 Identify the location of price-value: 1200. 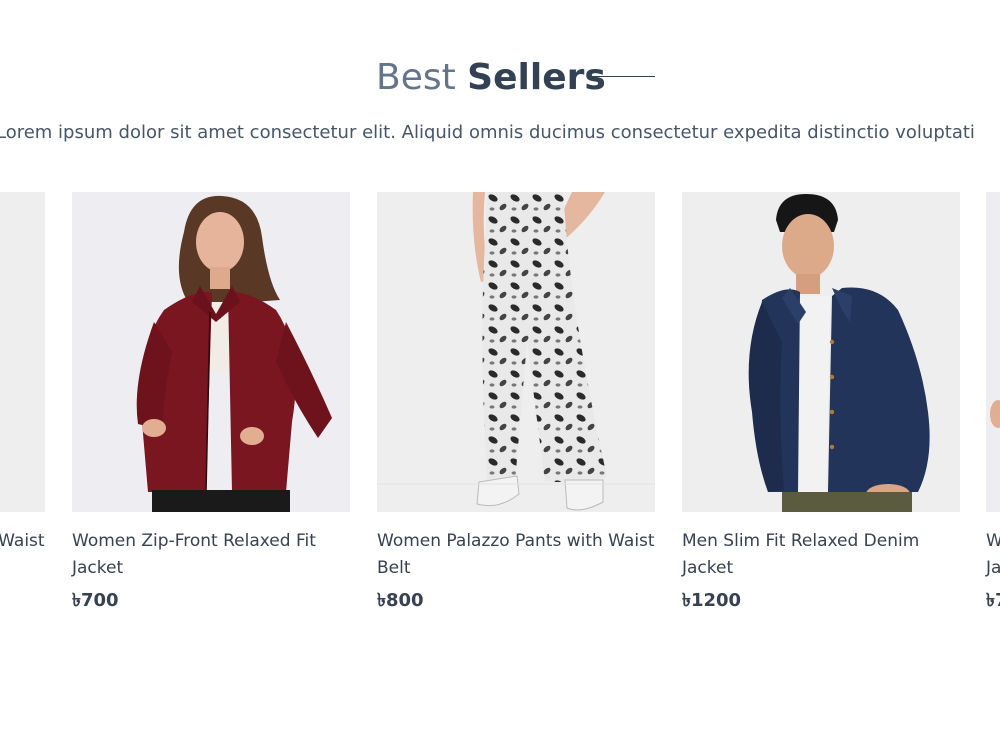
(716, 600).